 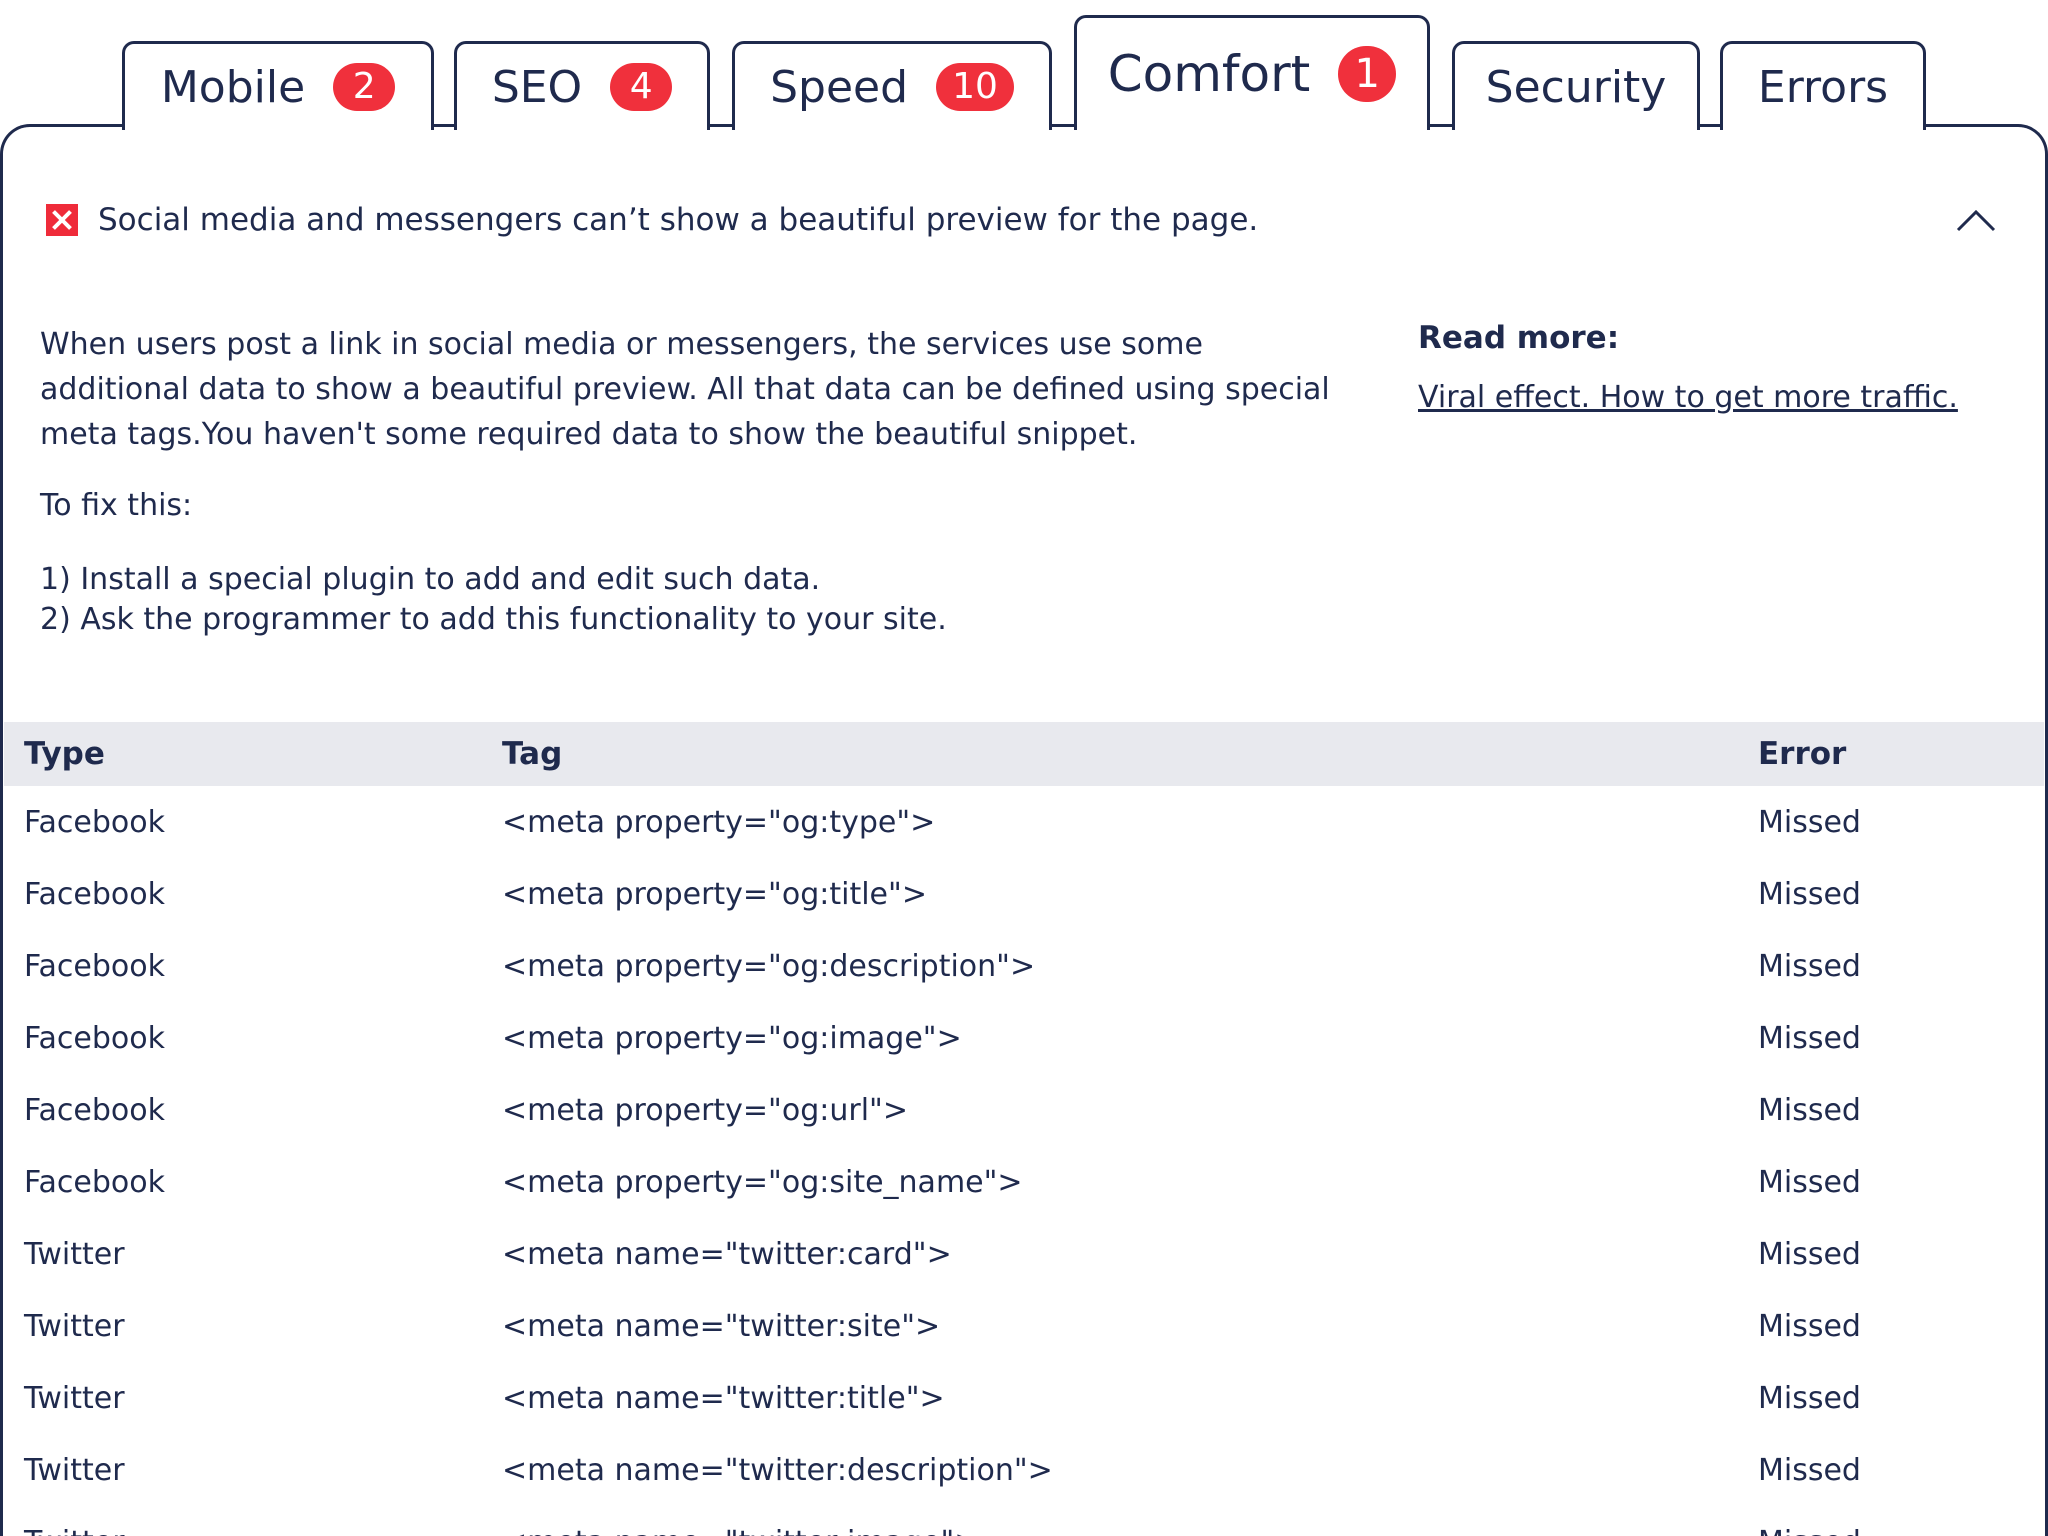 What do you see at coordinates (769, 966) in the screenshot?
I see `cell-tag: <meta property="og:description">` at bounding box center [769, 966].